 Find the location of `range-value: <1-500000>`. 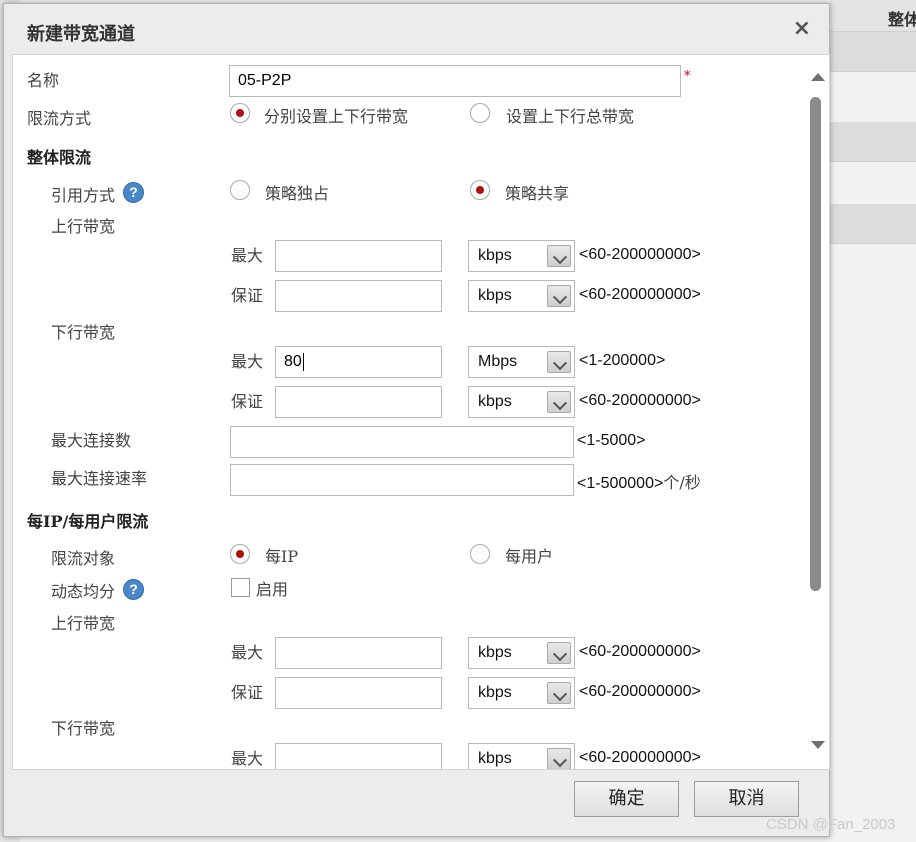

range-value: <1-500000> is located at coordinates (620, 483).